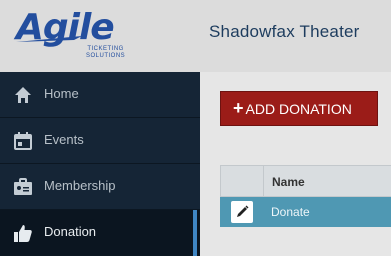  What do you see at coordinates (23, 186) in the screenshot?
I see `membership-card-icon` at bounding box center [23, 186].